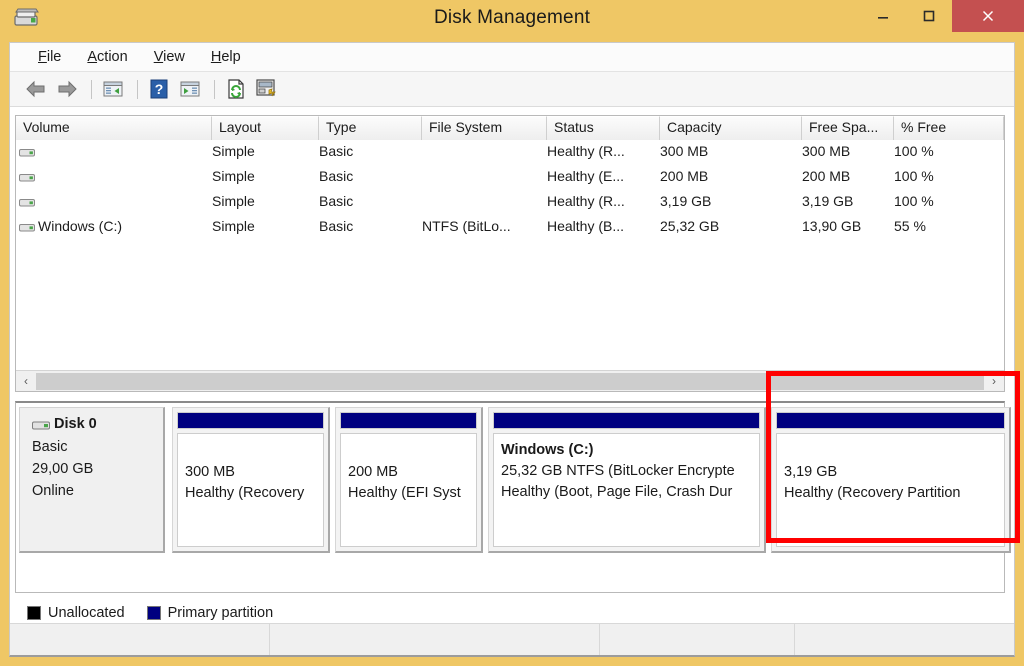 The image size is (1024, 666). Describe the element at coordinates (547, 450) in the screenshot. I see `partition-title: Windows (C:)` at that location.